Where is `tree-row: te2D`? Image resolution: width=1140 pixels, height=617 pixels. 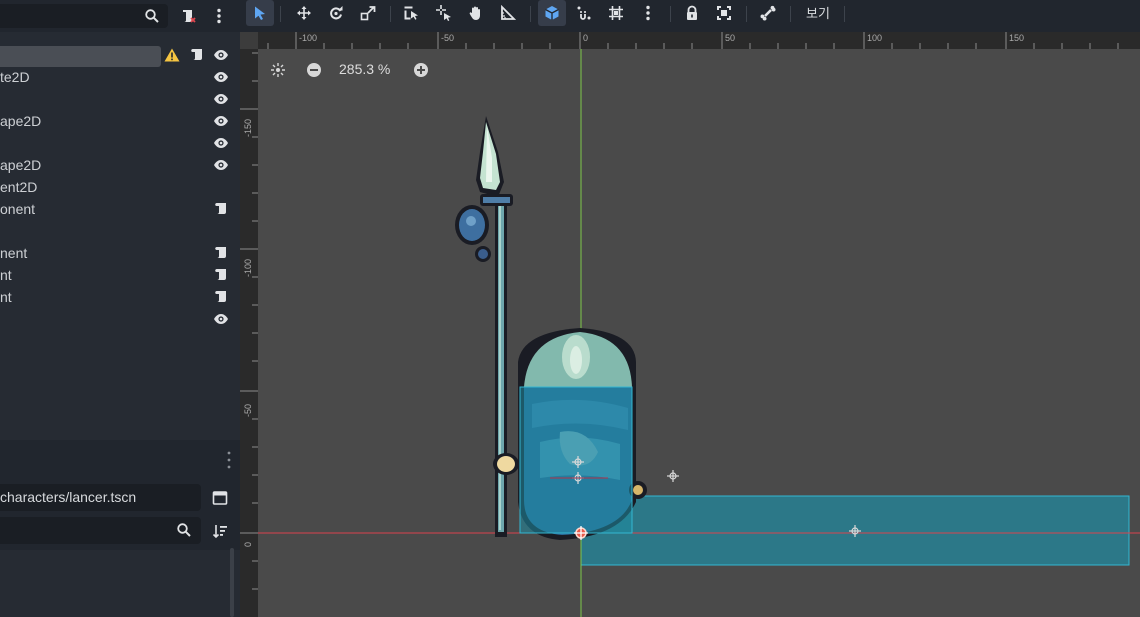 tree-row: te2D is located at coordinates (120, 77).